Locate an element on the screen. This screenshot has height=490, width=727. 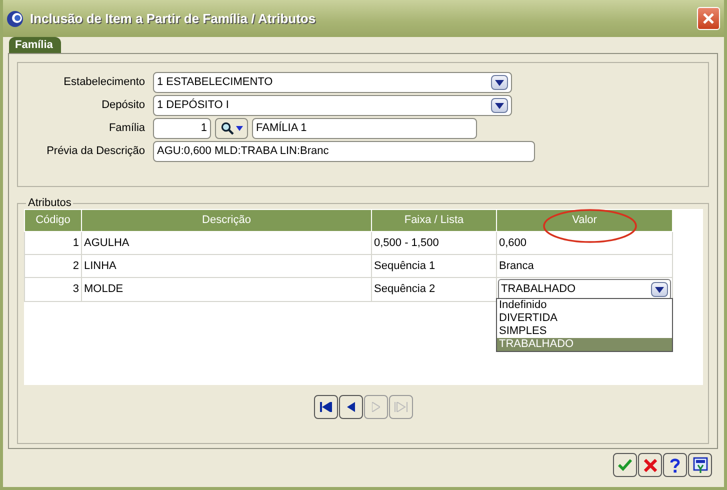
dropdown-option: SIMPLES is located at coordinates (584, 331).